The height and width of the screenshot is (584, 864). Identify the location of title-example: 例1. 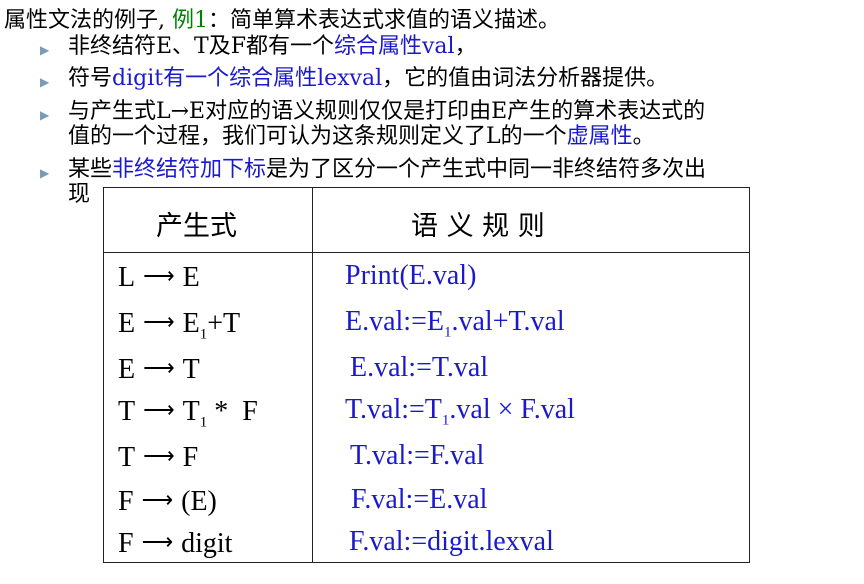
(190, 20).